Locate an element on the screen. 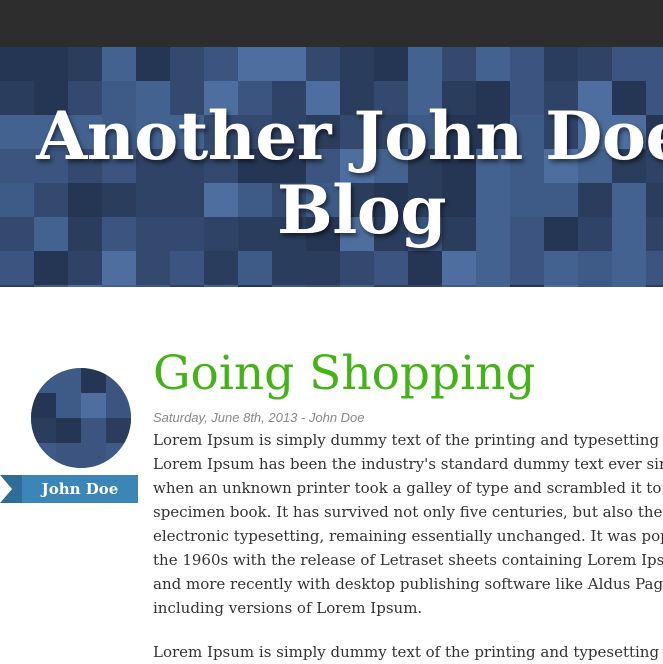 This screenshot has height=664, width=663. author-avatar is located at coordinates (81, 418).